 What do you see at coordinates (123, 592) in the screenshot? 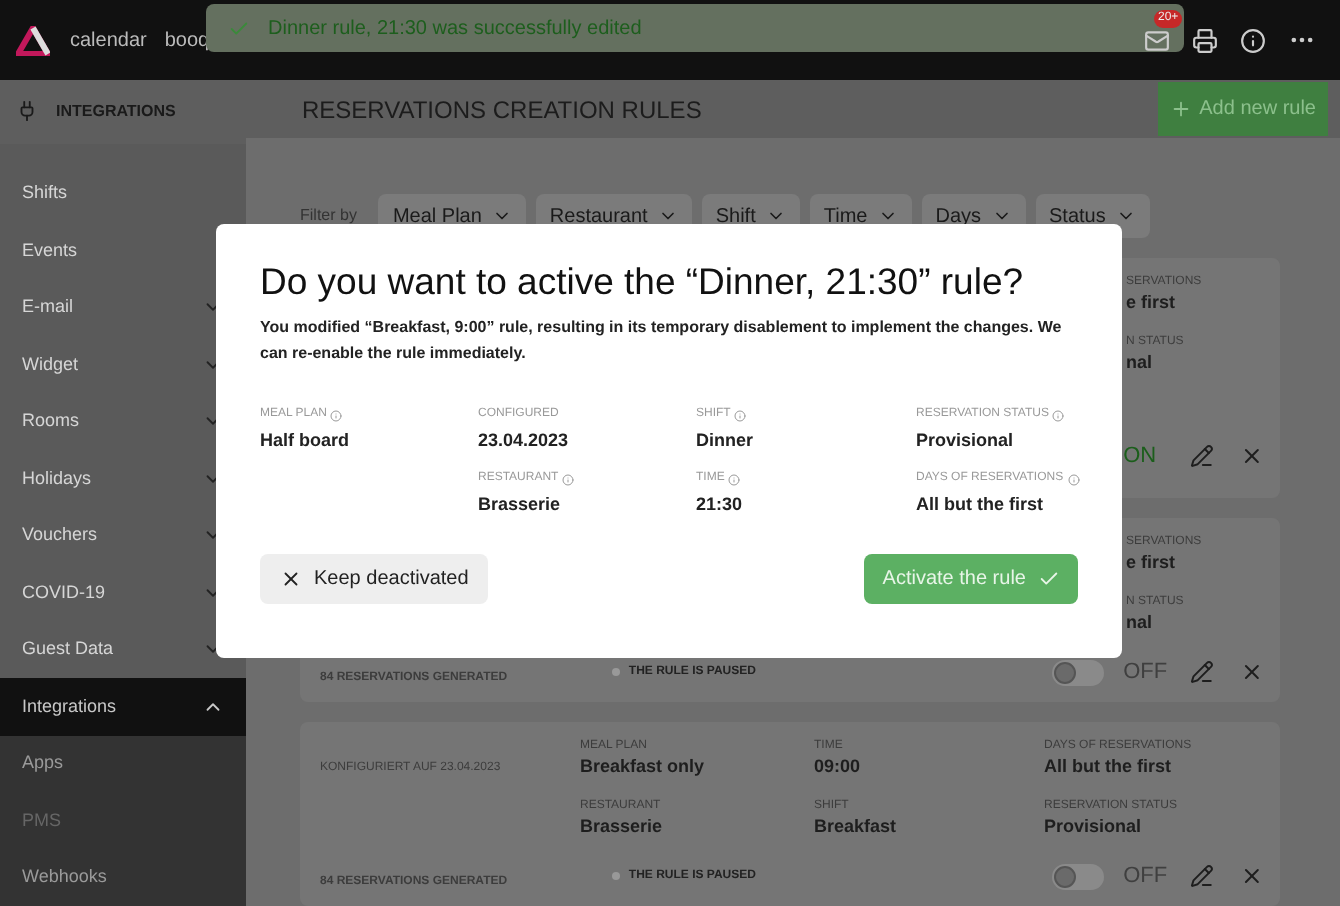
I see `sidebar-item: COVID-19` at bounding box center [123, 592].